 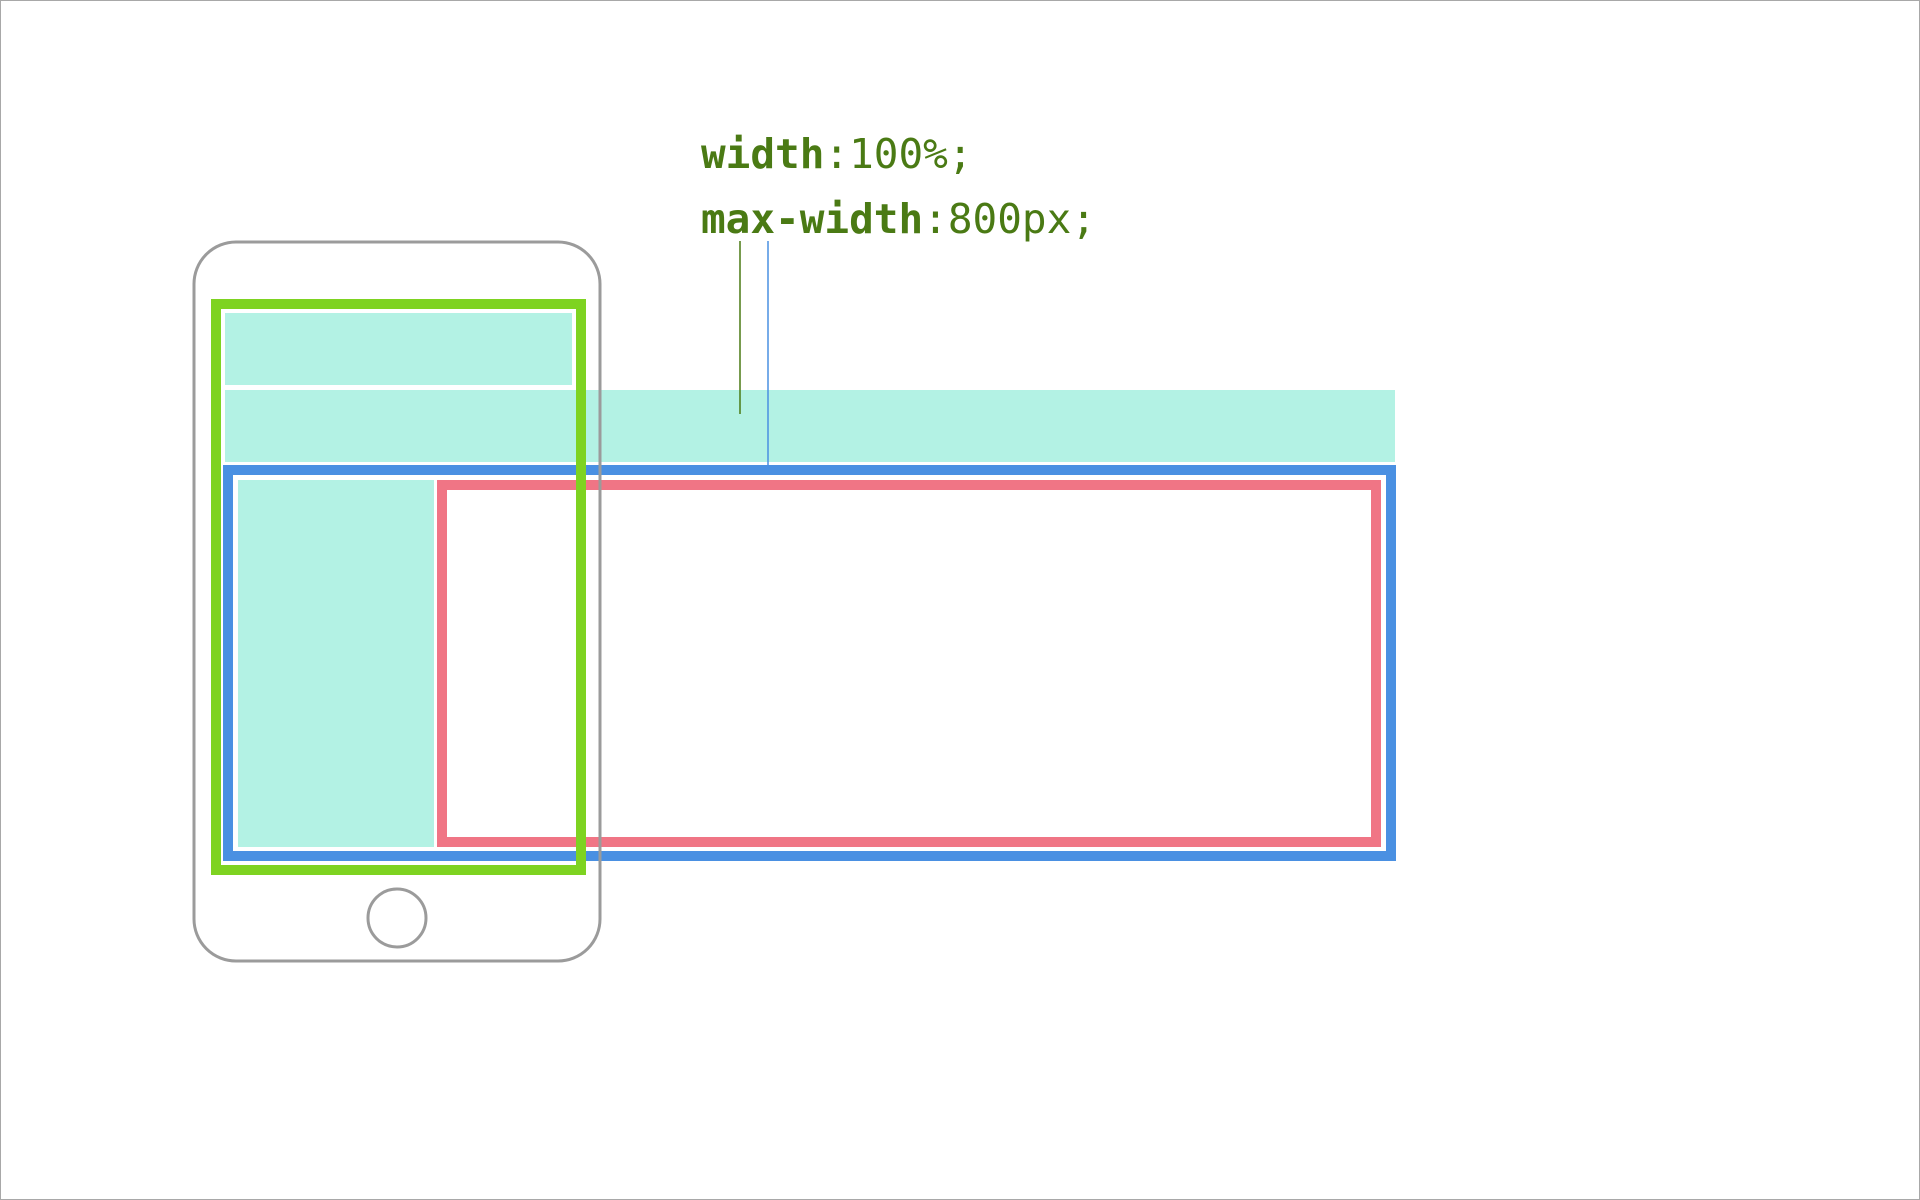 What do you see at coordinates (810, 426) in the screenshot?
I see `header-band-wide` at bounding box center [810, 426].